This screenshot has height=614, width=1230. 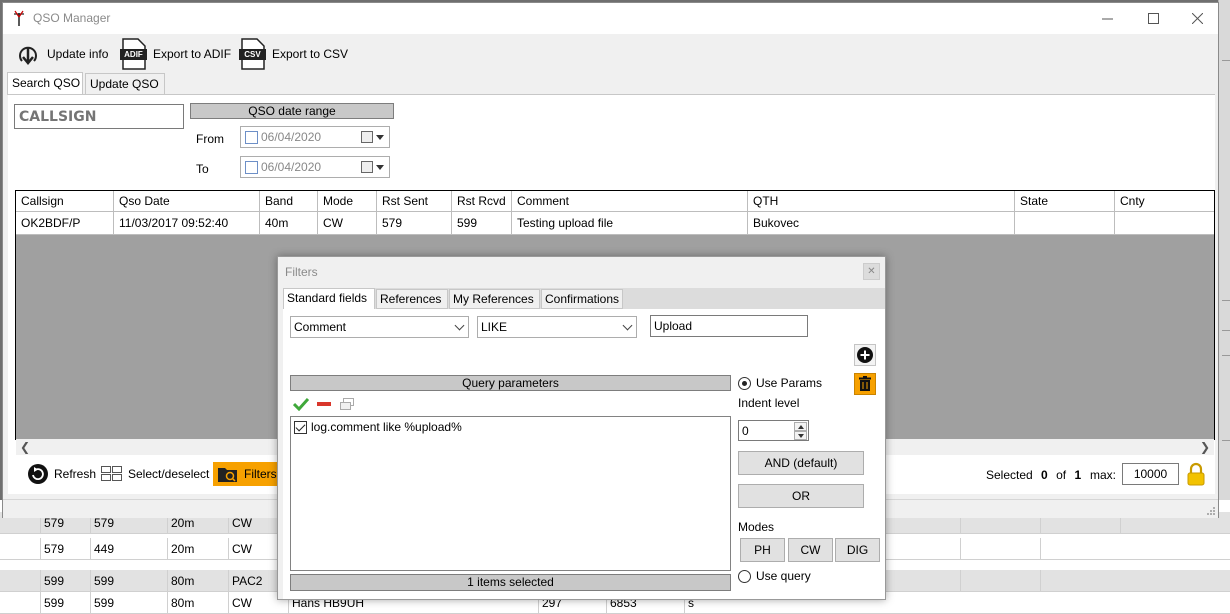 I want to click on query-parameters-list: log.comment like %upload%, so click(x=510, y=493).